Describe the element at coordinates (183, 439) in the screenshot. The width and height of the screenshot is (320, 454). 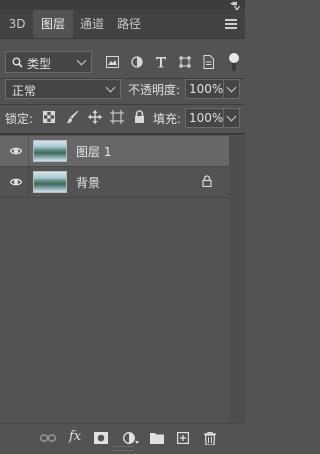
I see `new-layer-icon` at that location.